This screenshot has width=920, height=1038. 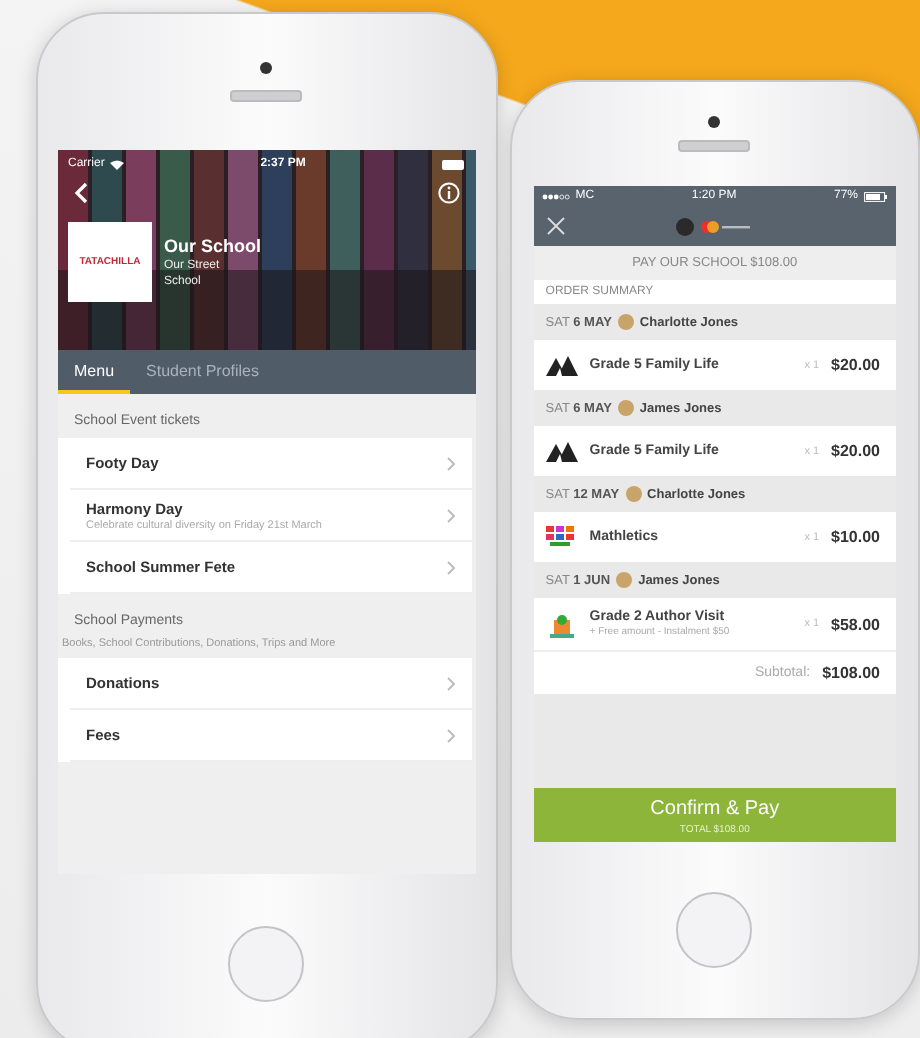 I want to click on info-icon, so click(x=448, y=192).